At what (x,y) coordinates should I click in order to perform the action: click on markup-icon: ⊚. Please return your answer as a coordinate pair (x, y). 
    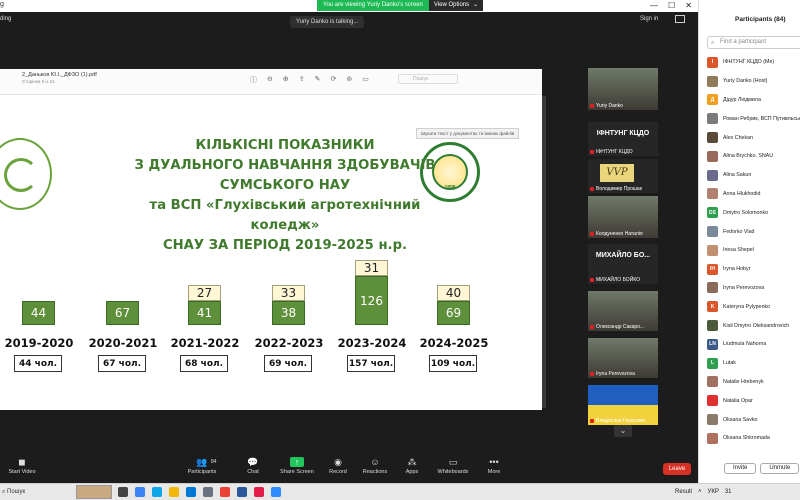
    Looking at the image, I should click on (349, 80).